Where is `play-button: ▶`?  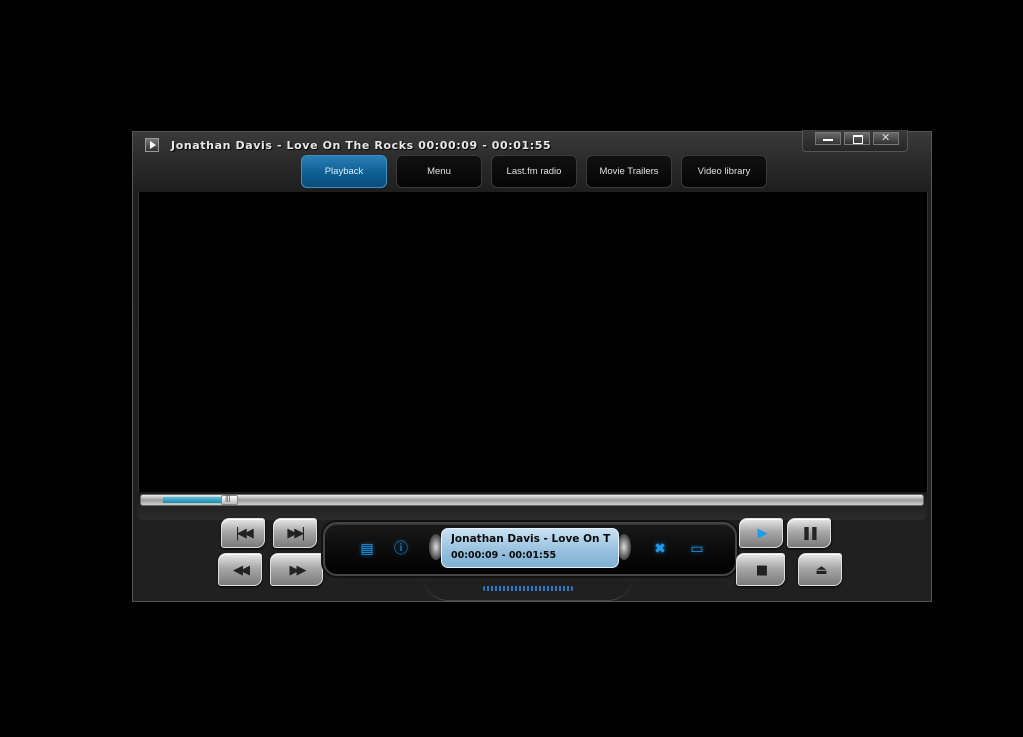
play-button: ▶ is located at coordinates (761, 533).